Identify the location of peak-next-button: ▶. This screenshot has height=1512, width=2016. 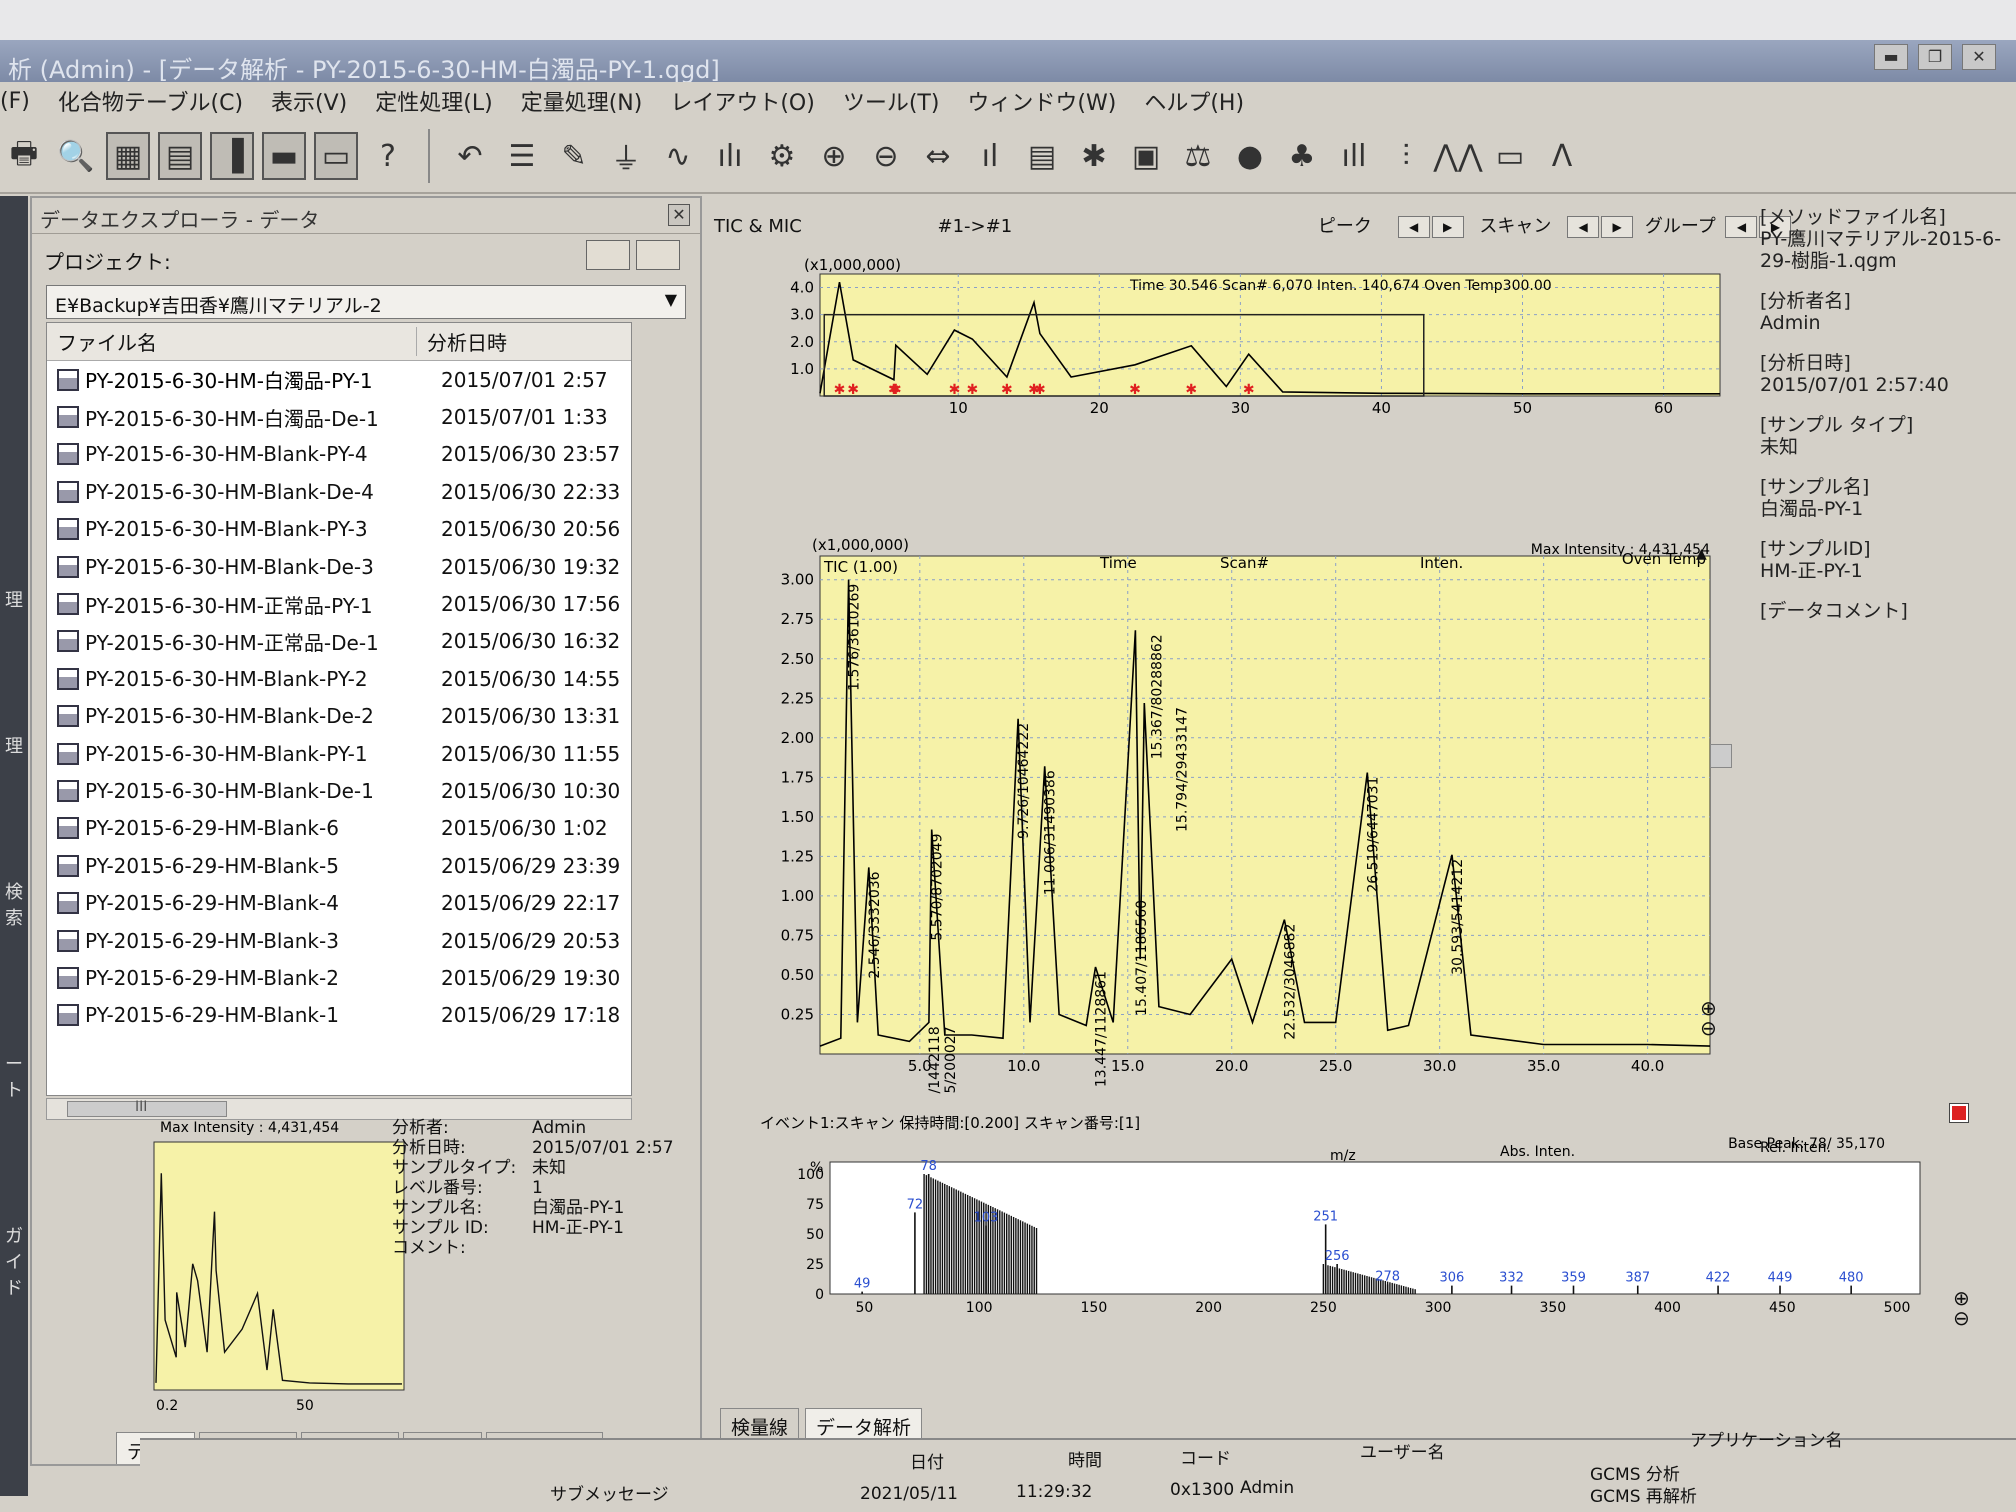
(1447, 227).